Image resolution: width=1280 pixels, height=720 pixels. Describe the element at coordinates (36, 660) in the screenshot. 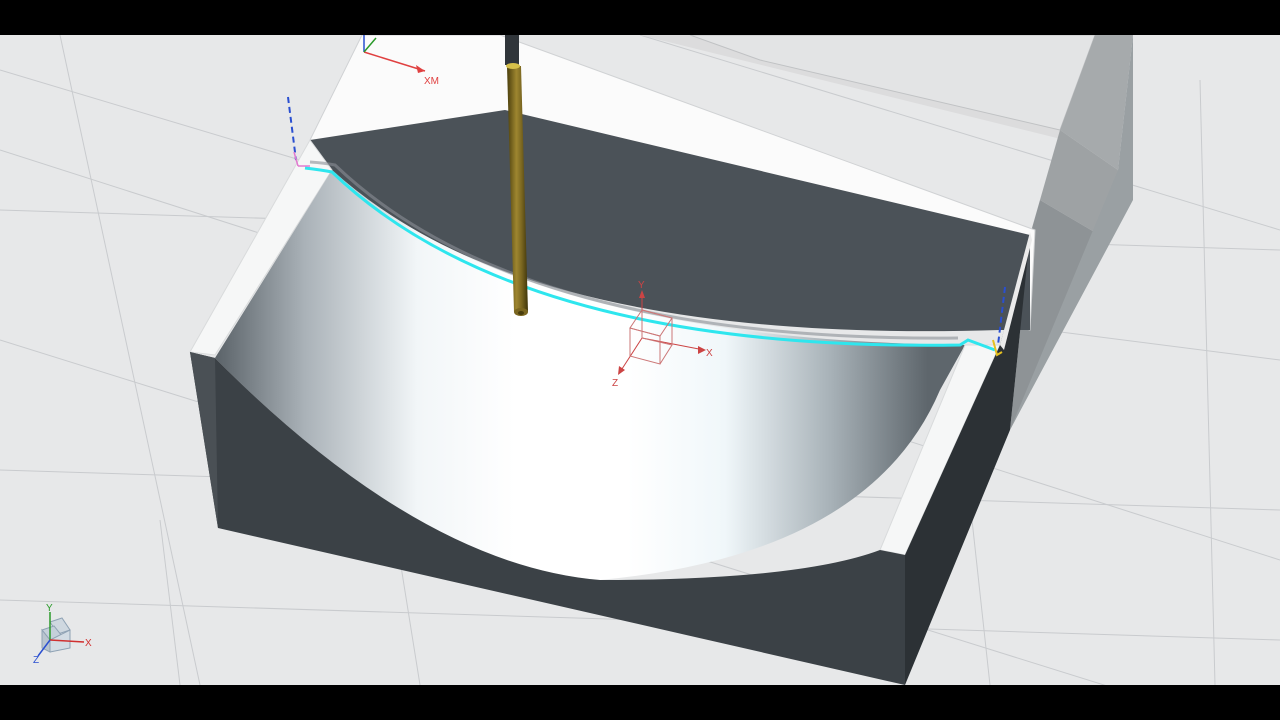

I see `triad-z-label: Z` at that location.